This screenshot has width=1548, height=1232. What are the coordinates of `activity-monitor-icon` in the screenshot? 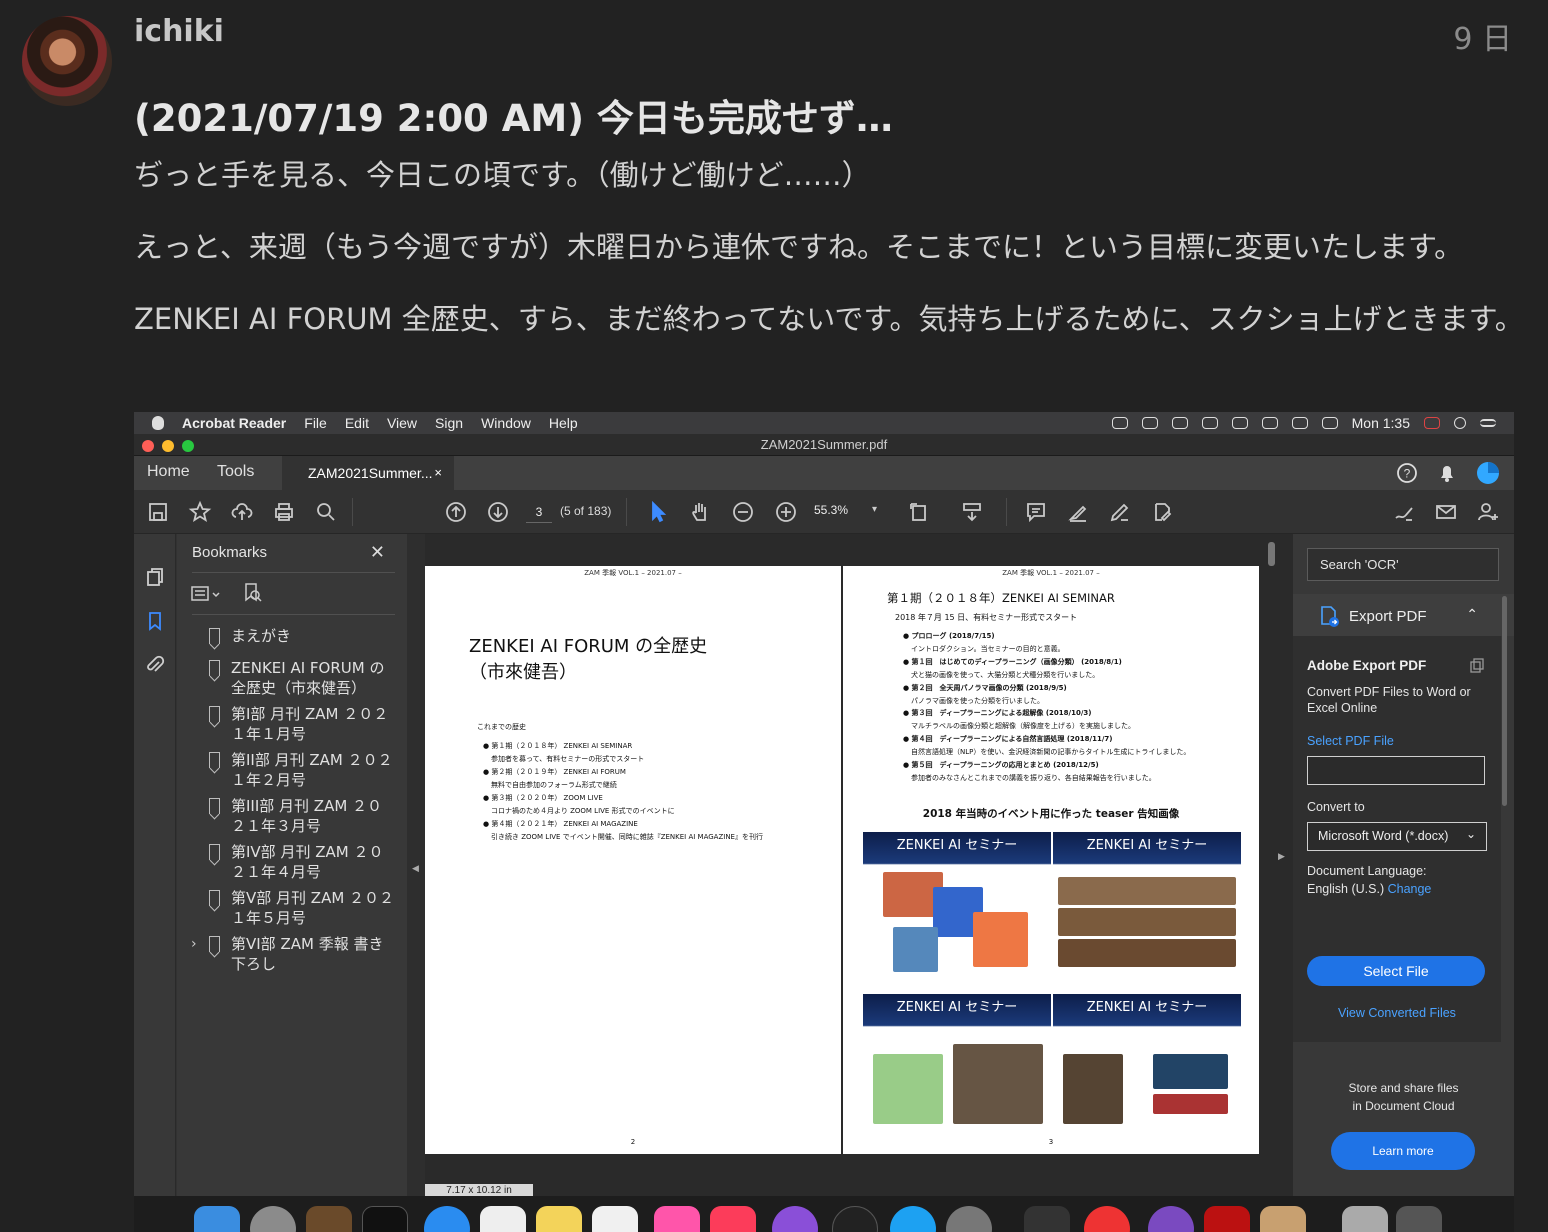 It's located at (329, 1219).